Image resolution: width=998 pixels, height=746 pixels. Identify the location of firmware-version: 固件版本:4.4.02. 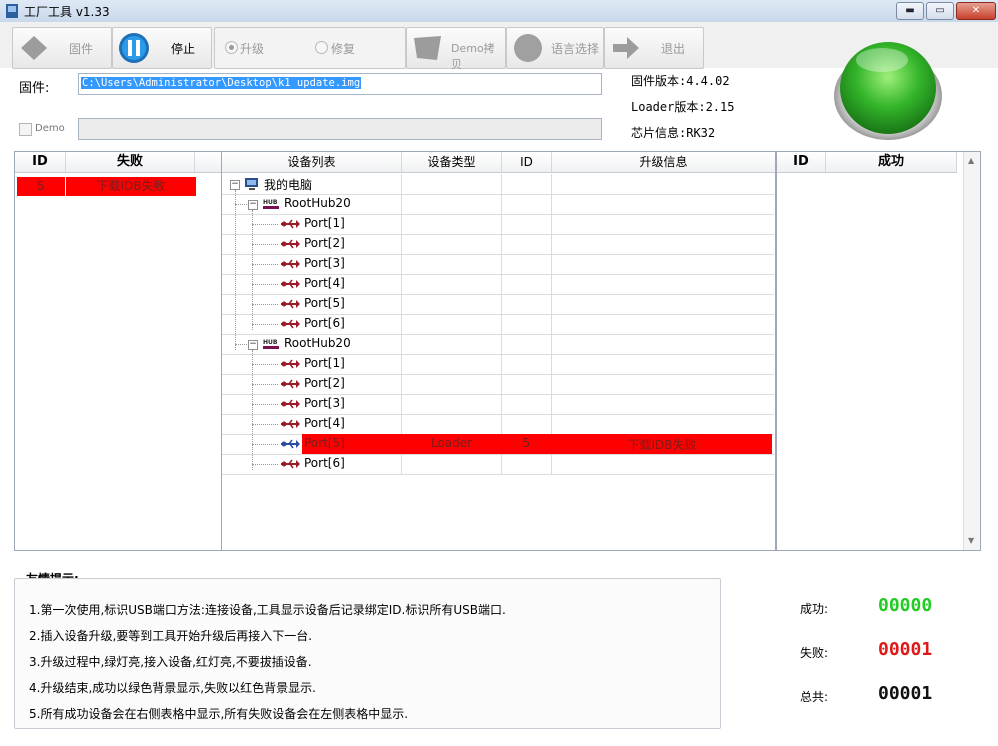
(680, 81).